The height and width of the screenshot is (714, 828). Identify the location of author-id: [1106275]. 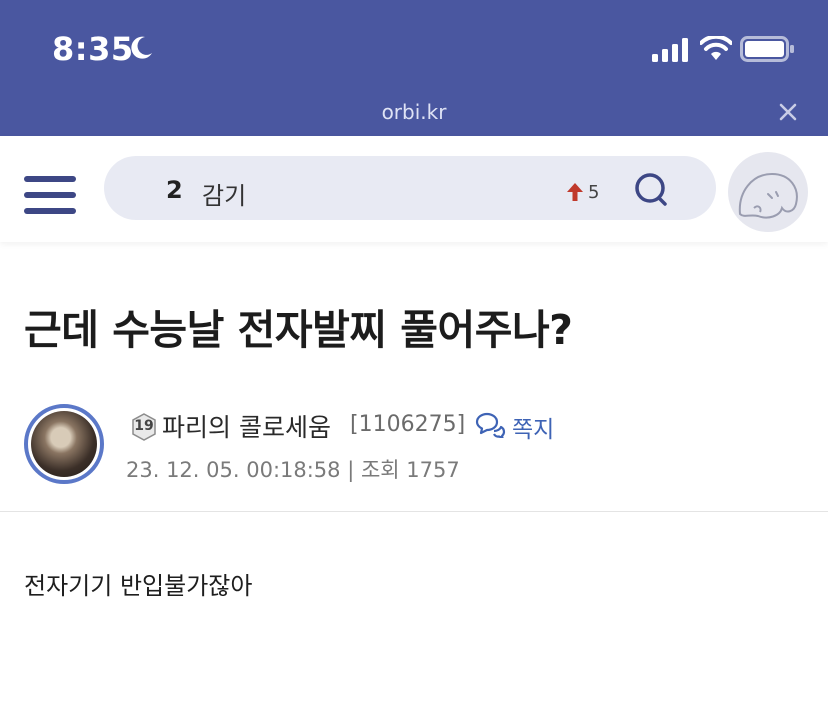
(408, 424).